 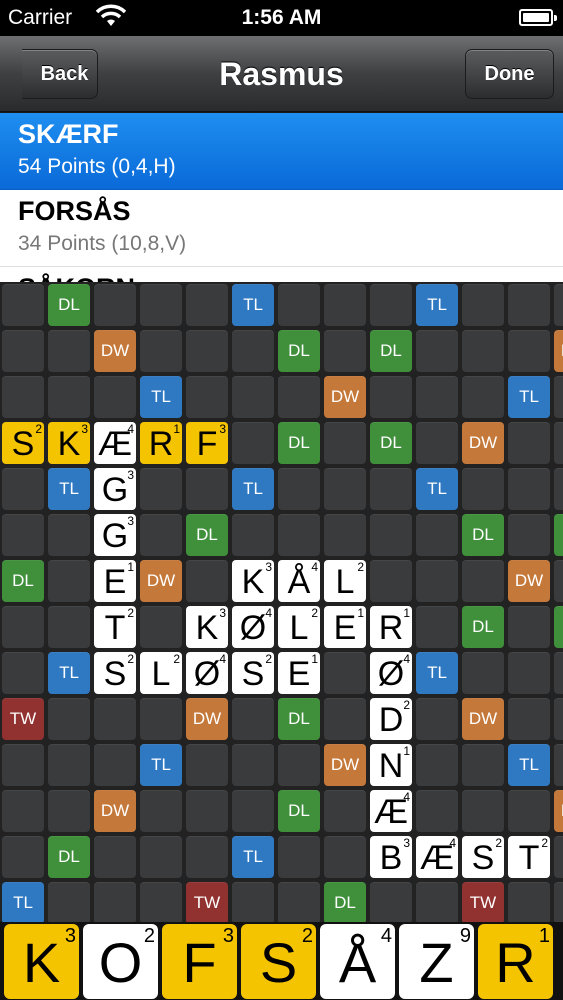 I want to click on rack-tile: O2, so click(x=120, y=961).